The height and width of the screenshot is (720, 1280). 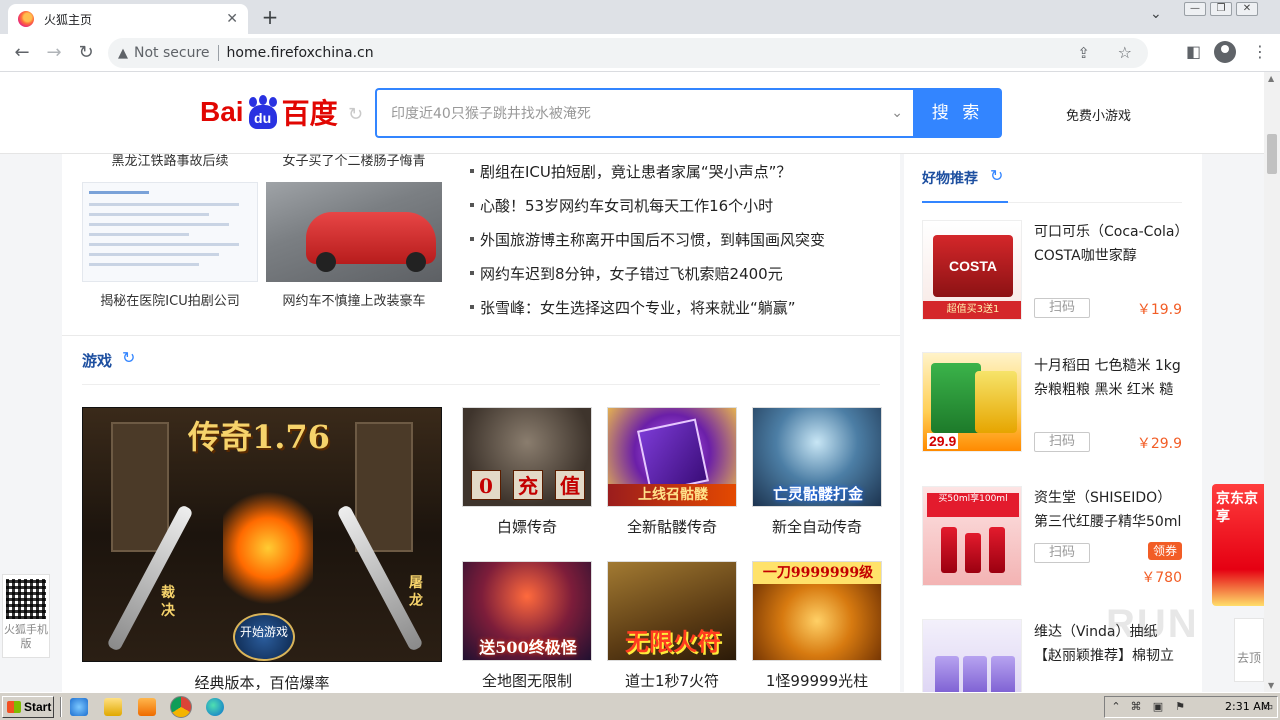 I want to click on chevron-down-icon: ⌄, so click(x=897, y=113).